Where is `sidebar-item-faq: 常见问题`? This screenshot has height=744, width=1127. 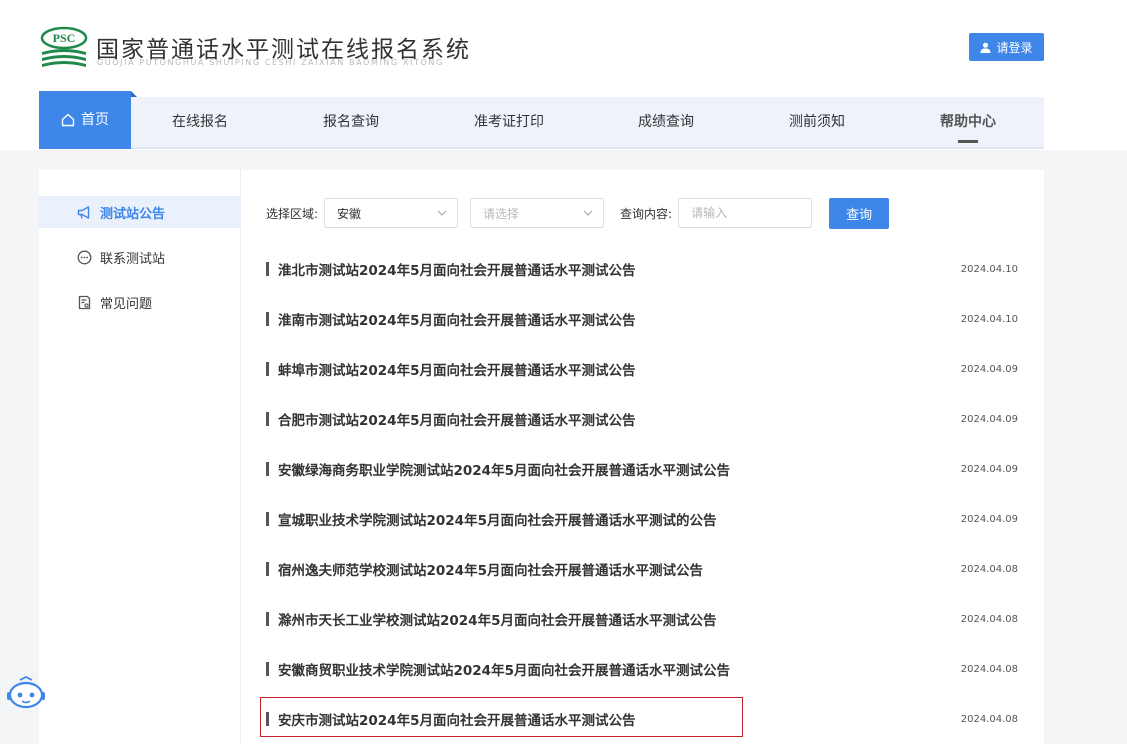 sidebar-item-faq: 常见问题 is located at coordinates (140, 302).